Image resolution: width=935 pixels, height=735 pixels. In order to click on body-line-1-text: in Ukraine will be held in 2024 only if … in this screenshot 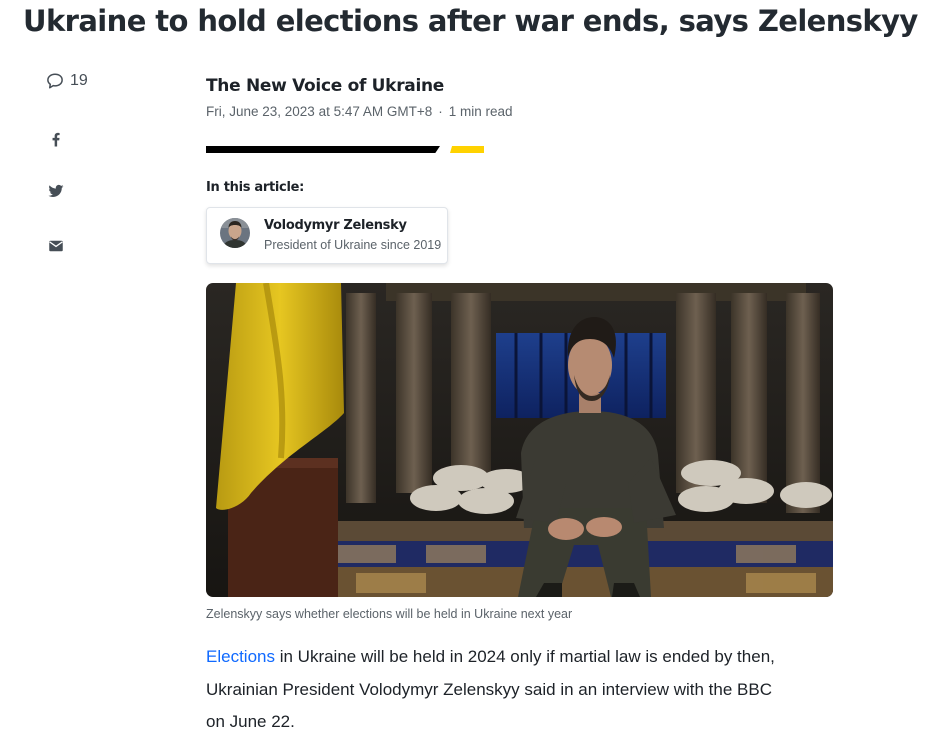, I will do `click(524, 656)`.